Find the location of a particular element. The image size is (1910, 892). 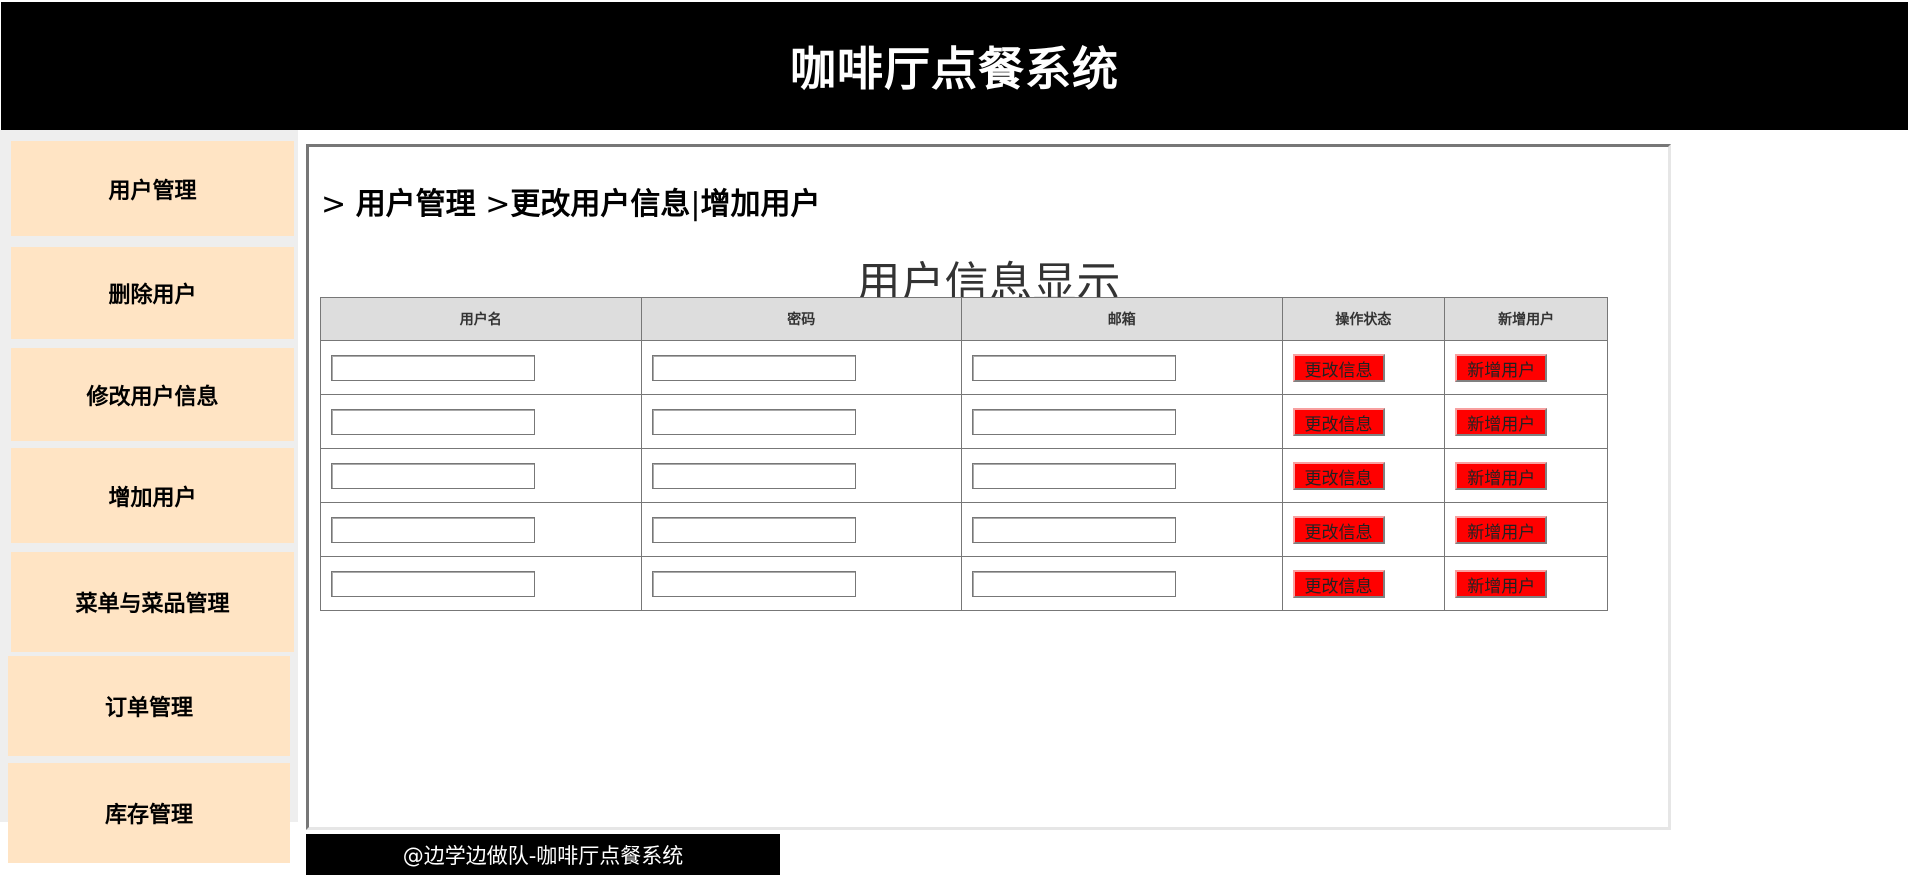

sidebar-item-user-management: 用户管理 is located at coordinates (152, 188).